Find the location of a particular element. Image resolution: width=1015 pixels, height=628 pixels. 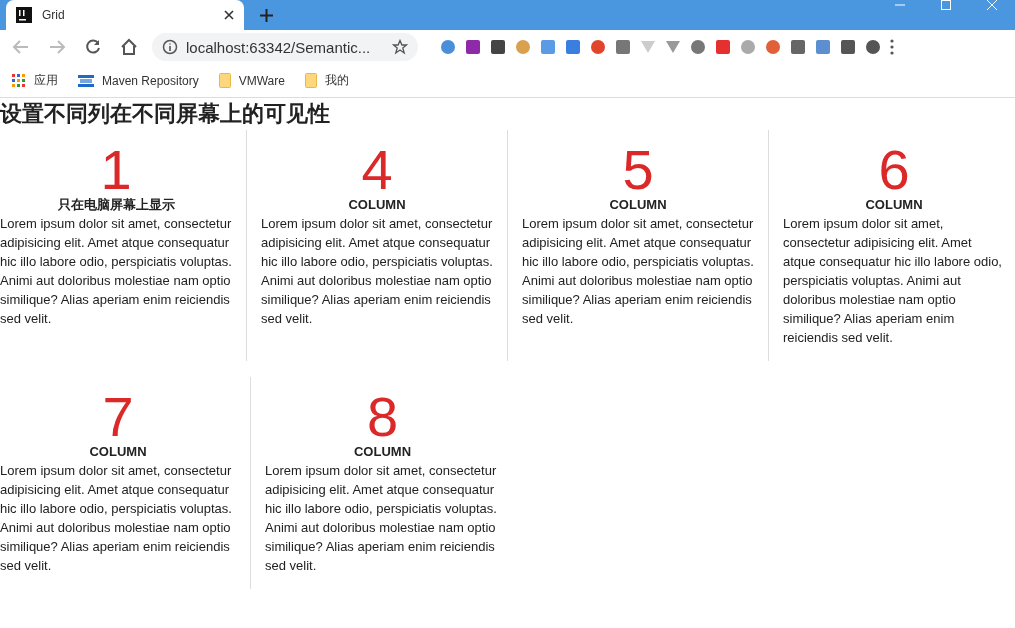

info-icon is located at coordinates (170, 47).